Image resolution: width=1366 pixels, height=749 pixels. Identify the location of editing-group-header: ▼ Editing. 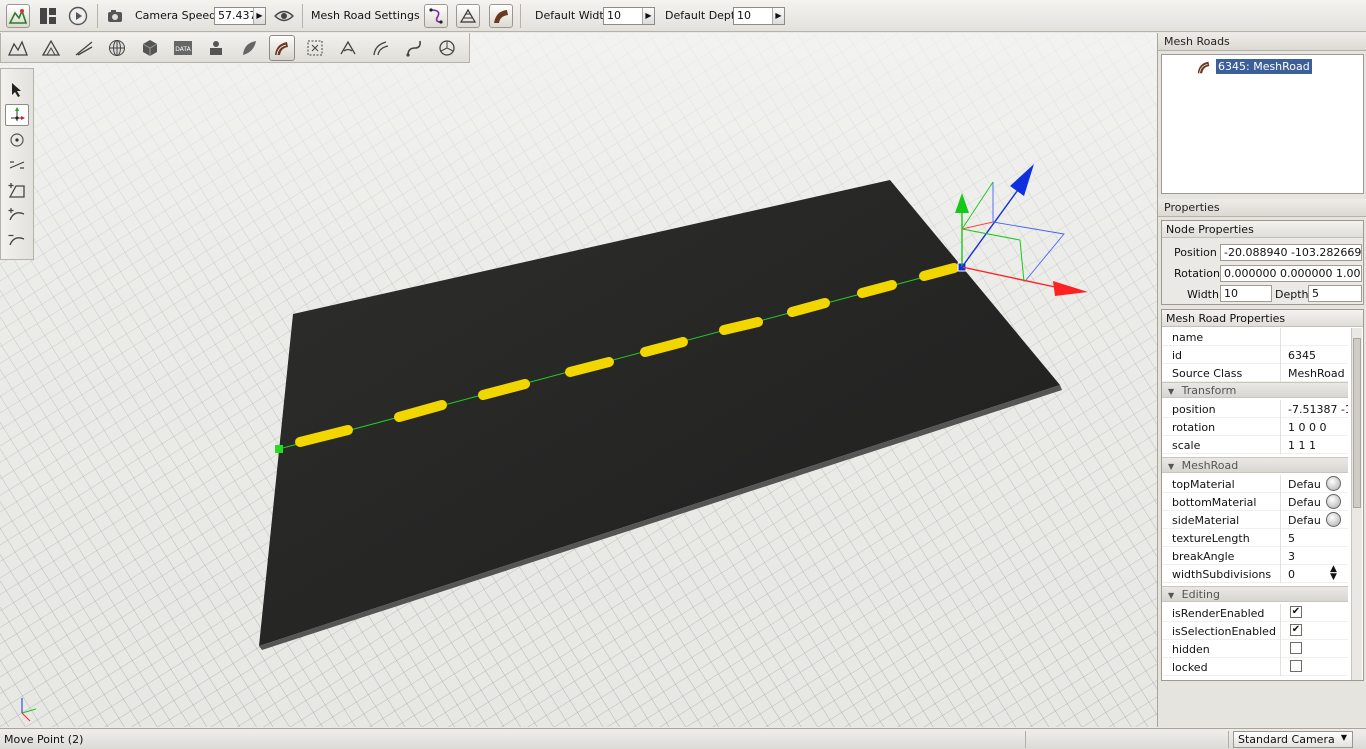
(1255, 594).